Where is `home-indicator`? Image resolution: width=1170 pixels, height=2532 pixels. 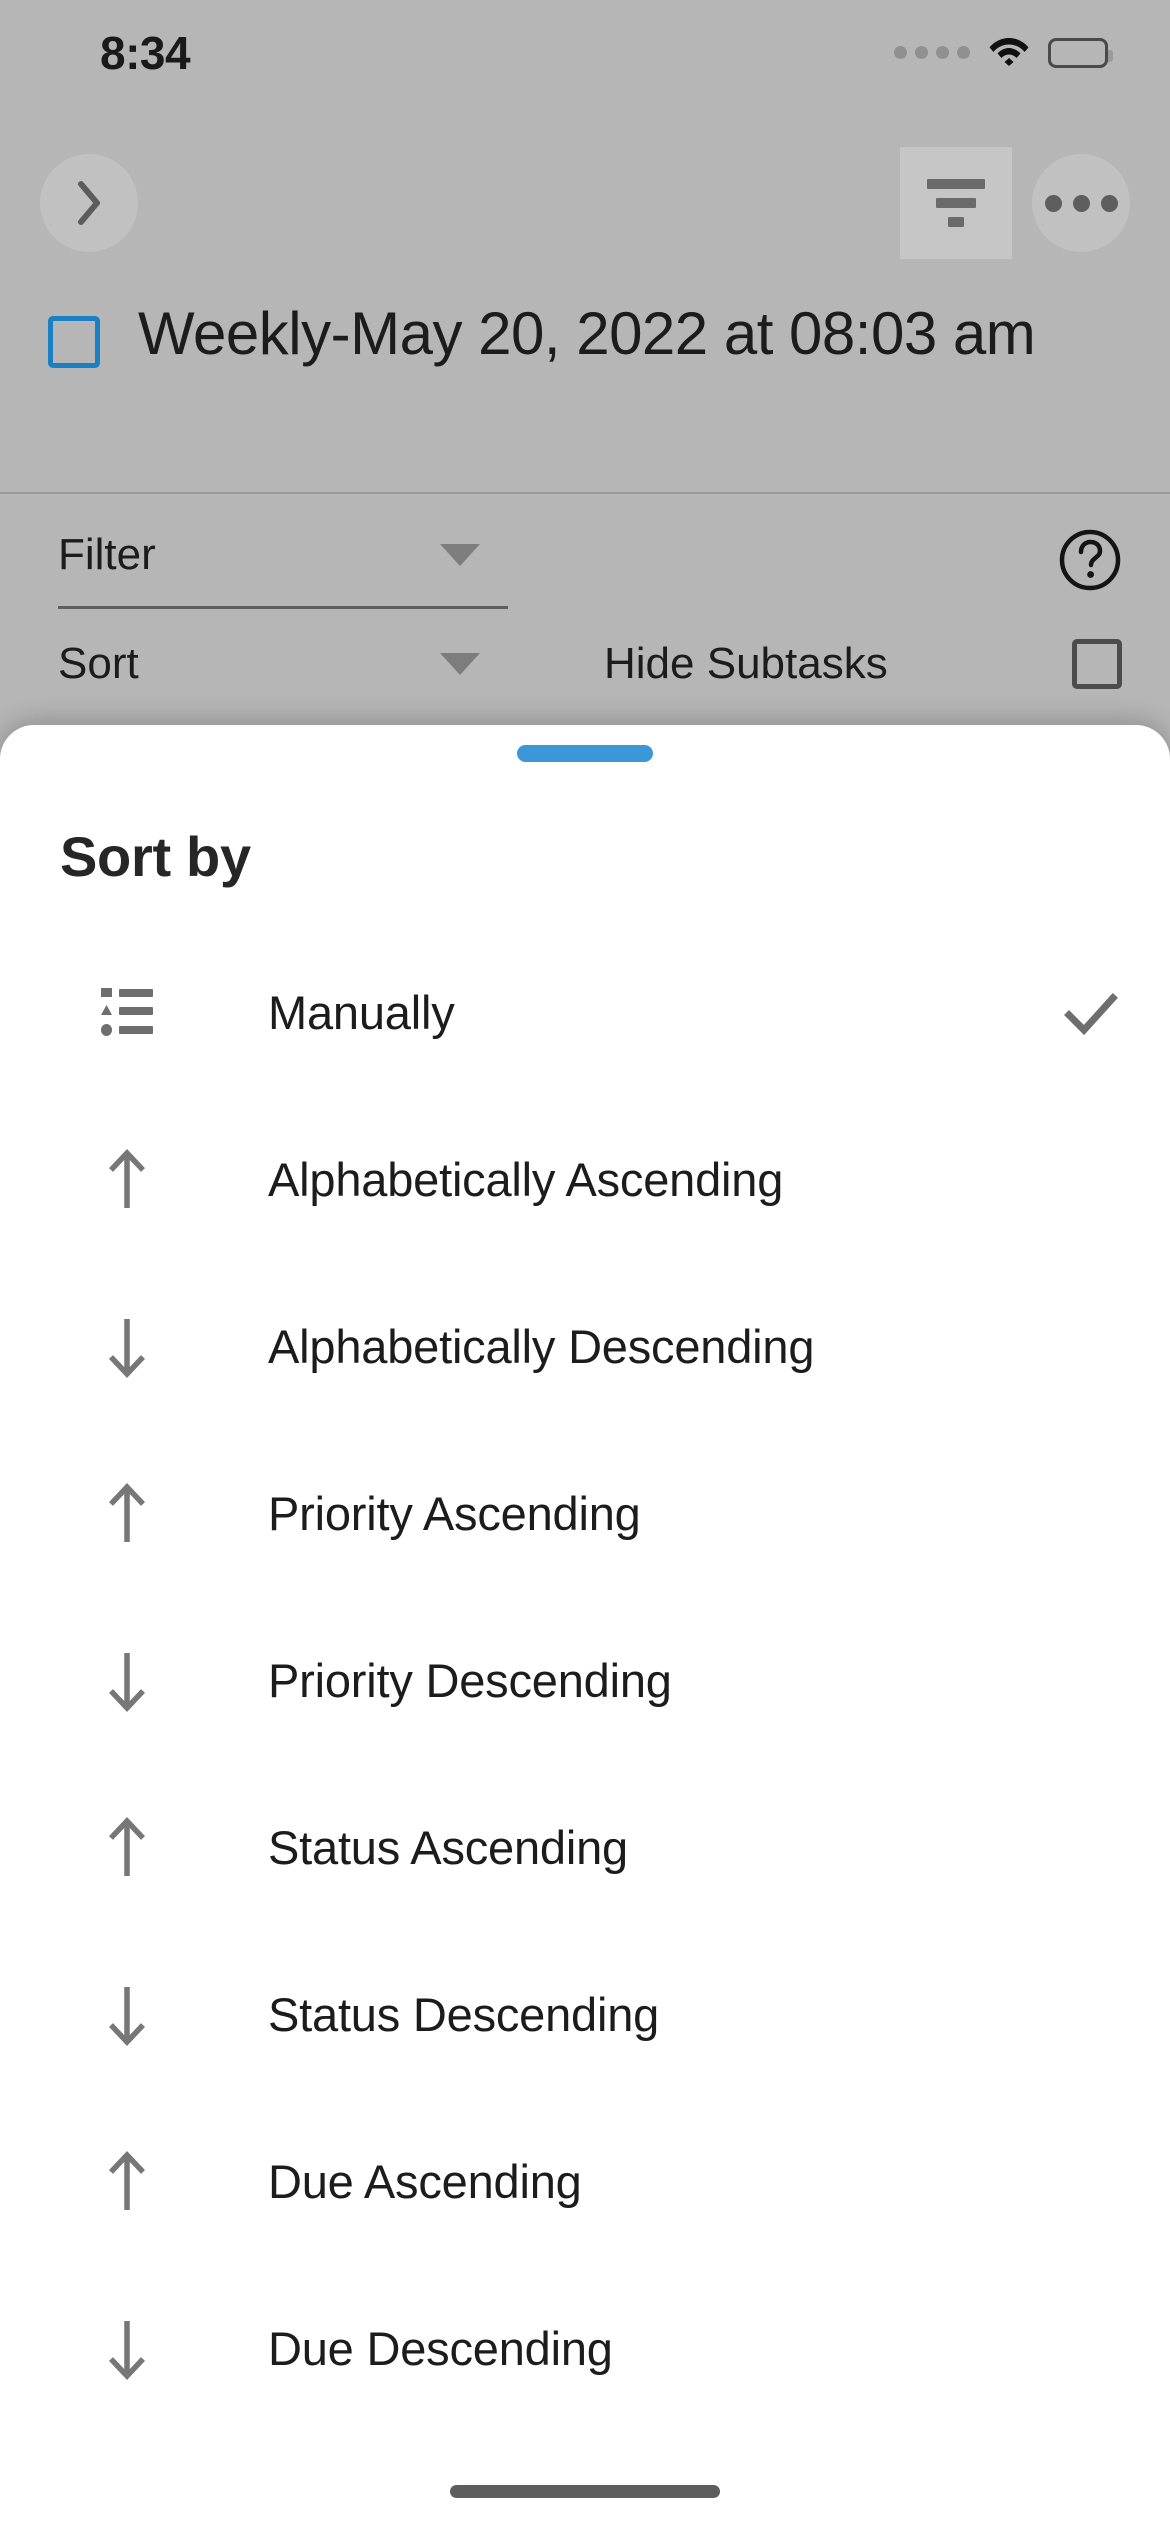 home-indicator is located at coordinates (585, 2491).